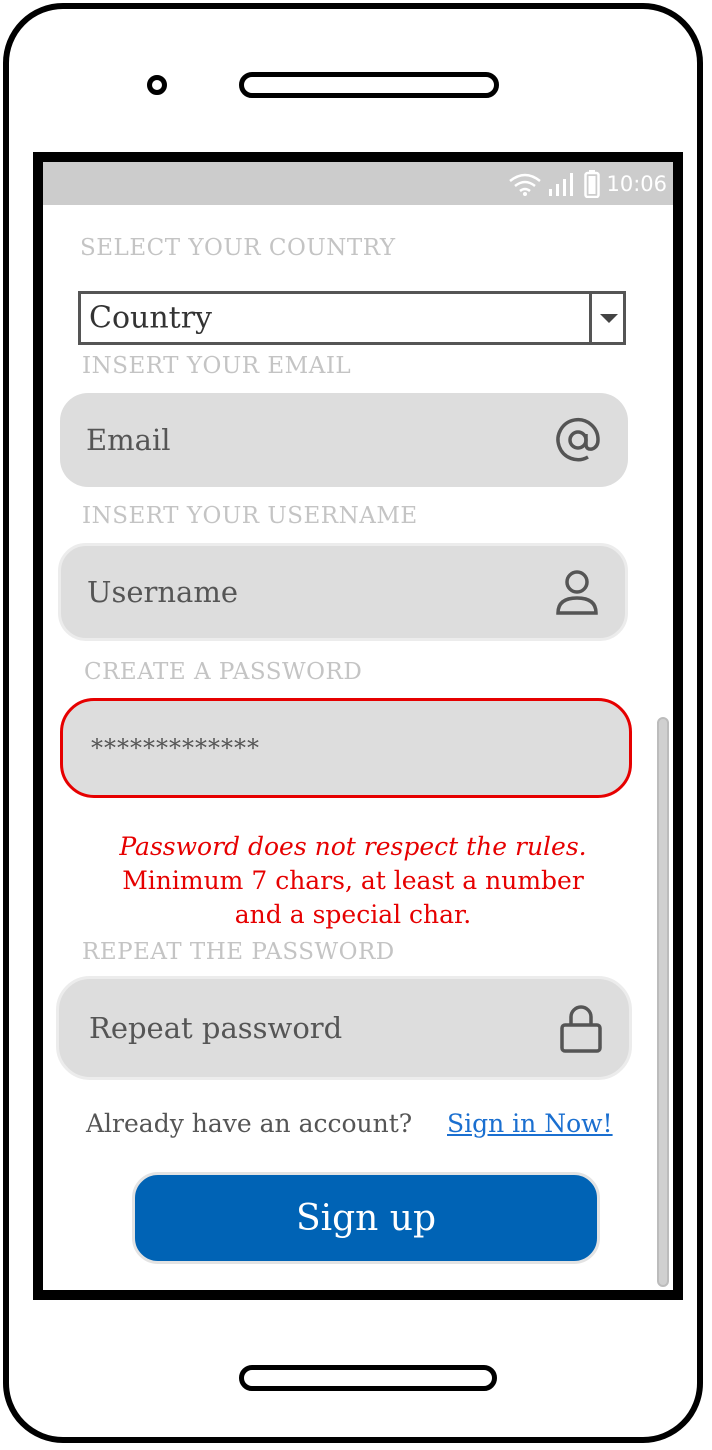 This screenshot has width=712, height=1450. What do you see at coordinates (352, 318) in the screenshot?
I see `country-select: Country` at bounding box center [352, 318].